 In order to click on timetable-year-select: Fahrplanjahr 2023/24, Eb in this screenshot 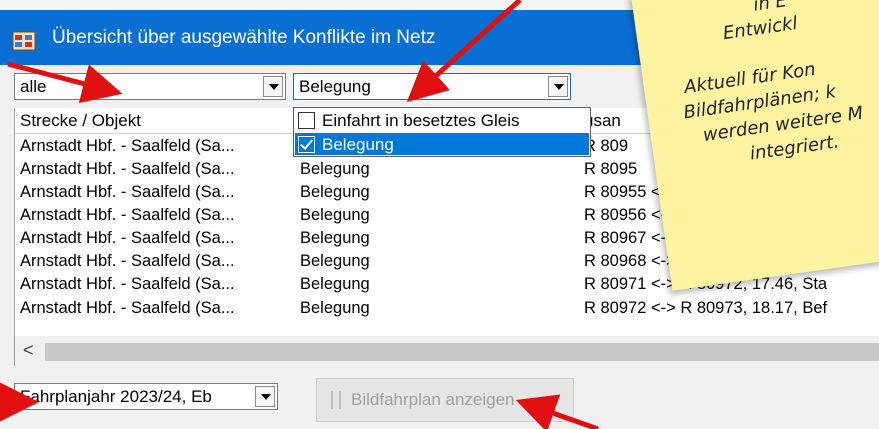, I will do `click(146, 396)`.